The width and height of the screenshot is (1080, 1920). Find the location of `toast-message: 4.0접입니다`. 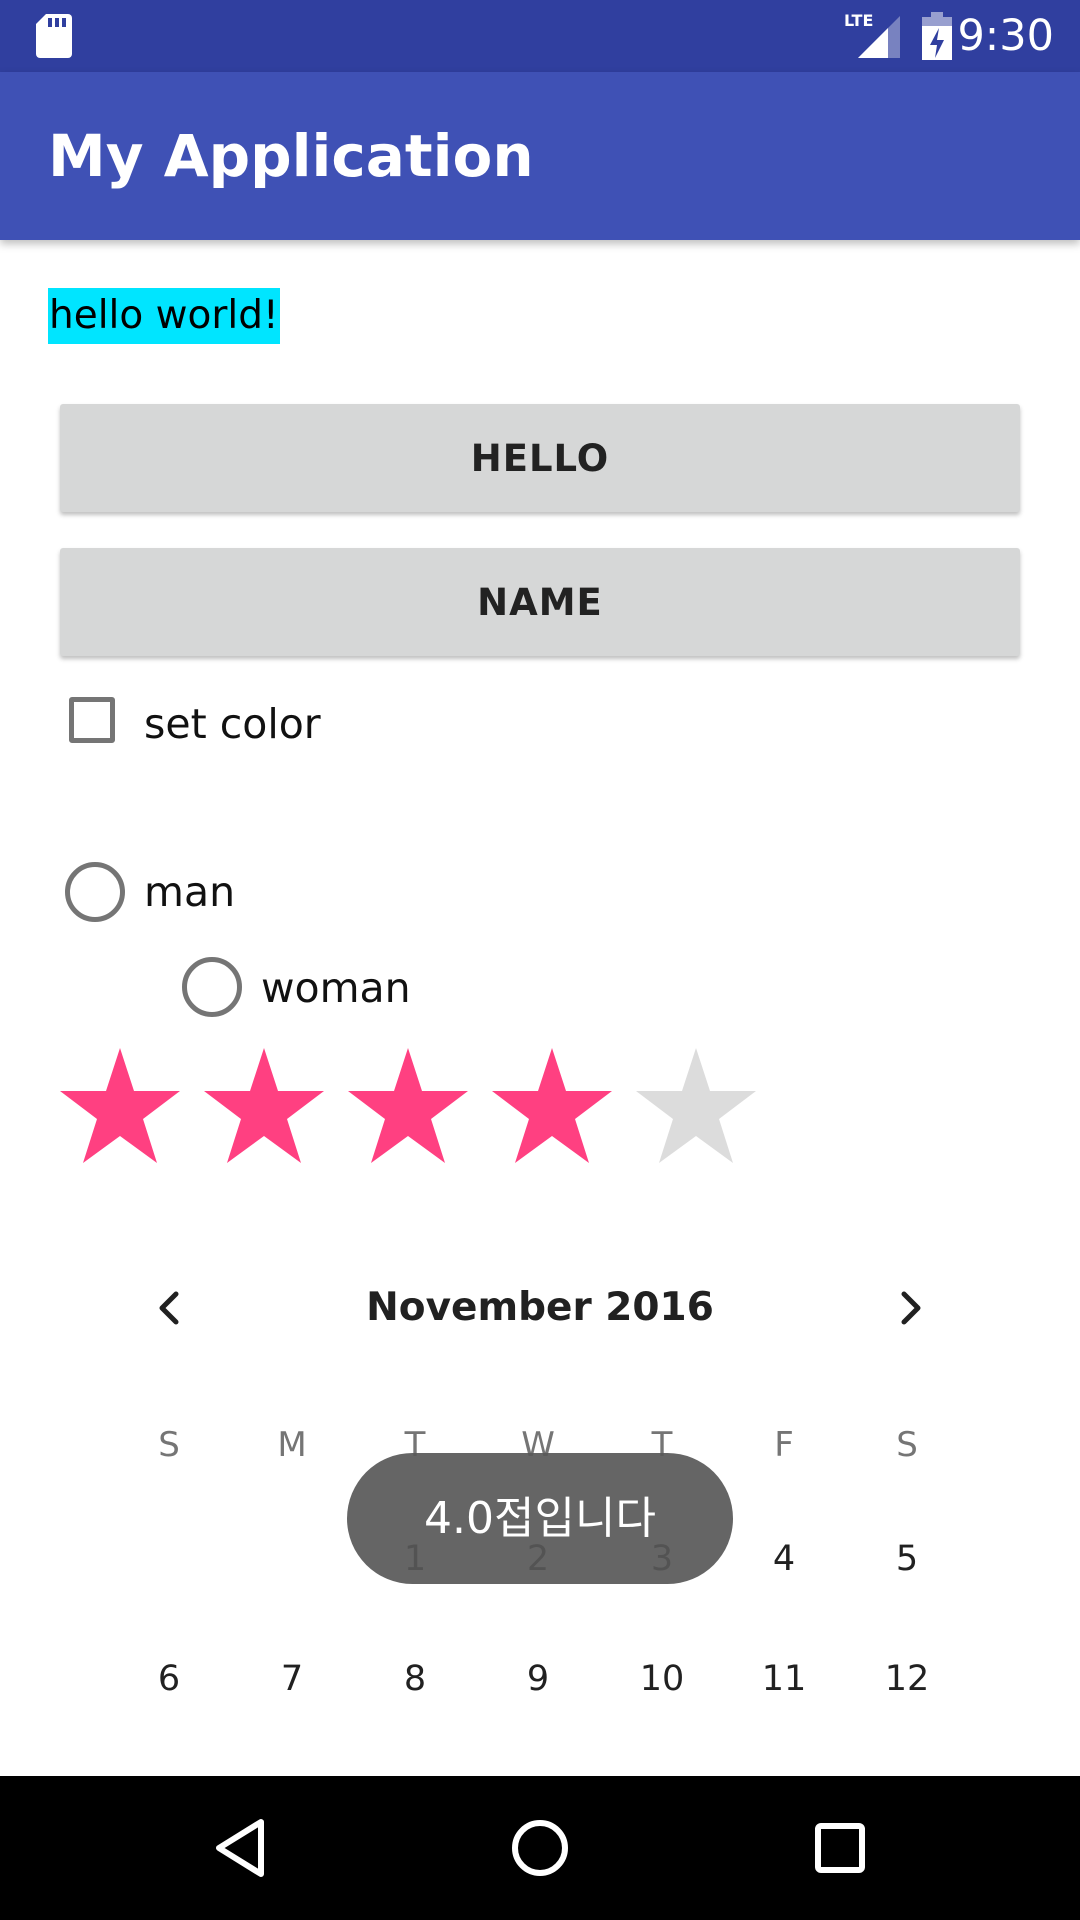

toast-message: 4.0접입니다 is located at coordinates (540, 1518).